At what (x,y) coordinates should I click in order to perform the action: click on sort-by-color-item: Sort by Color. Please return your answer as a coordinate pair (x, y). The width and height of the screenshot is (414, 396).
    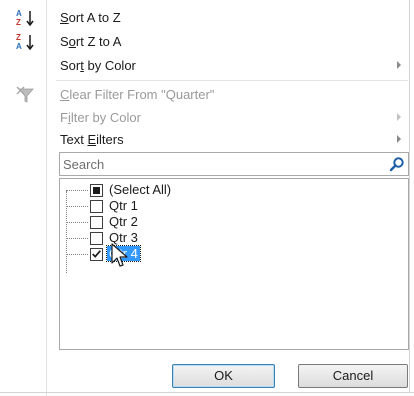
    Looking at the image, I should click on (205, 66).